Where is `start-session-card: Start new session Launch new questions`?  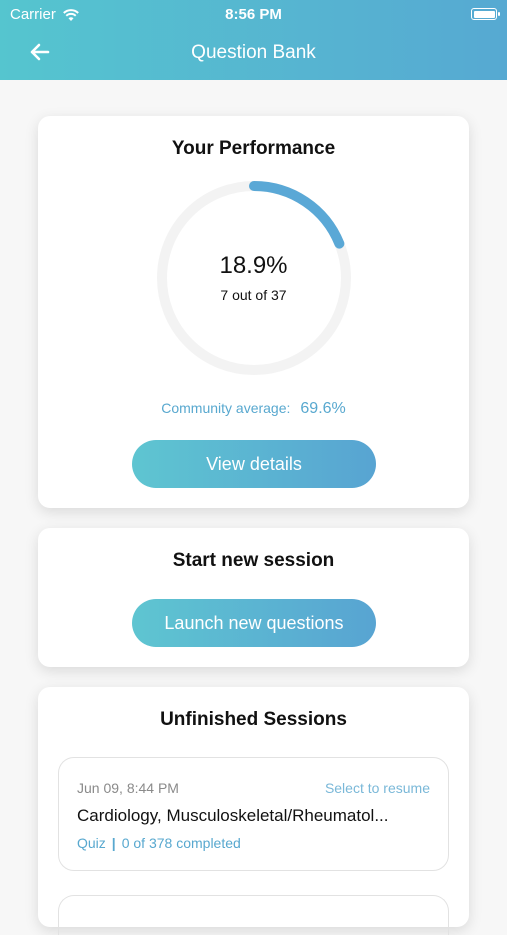 start-session-card: Start new session Launch new questions is located at coordinates (253, 597).